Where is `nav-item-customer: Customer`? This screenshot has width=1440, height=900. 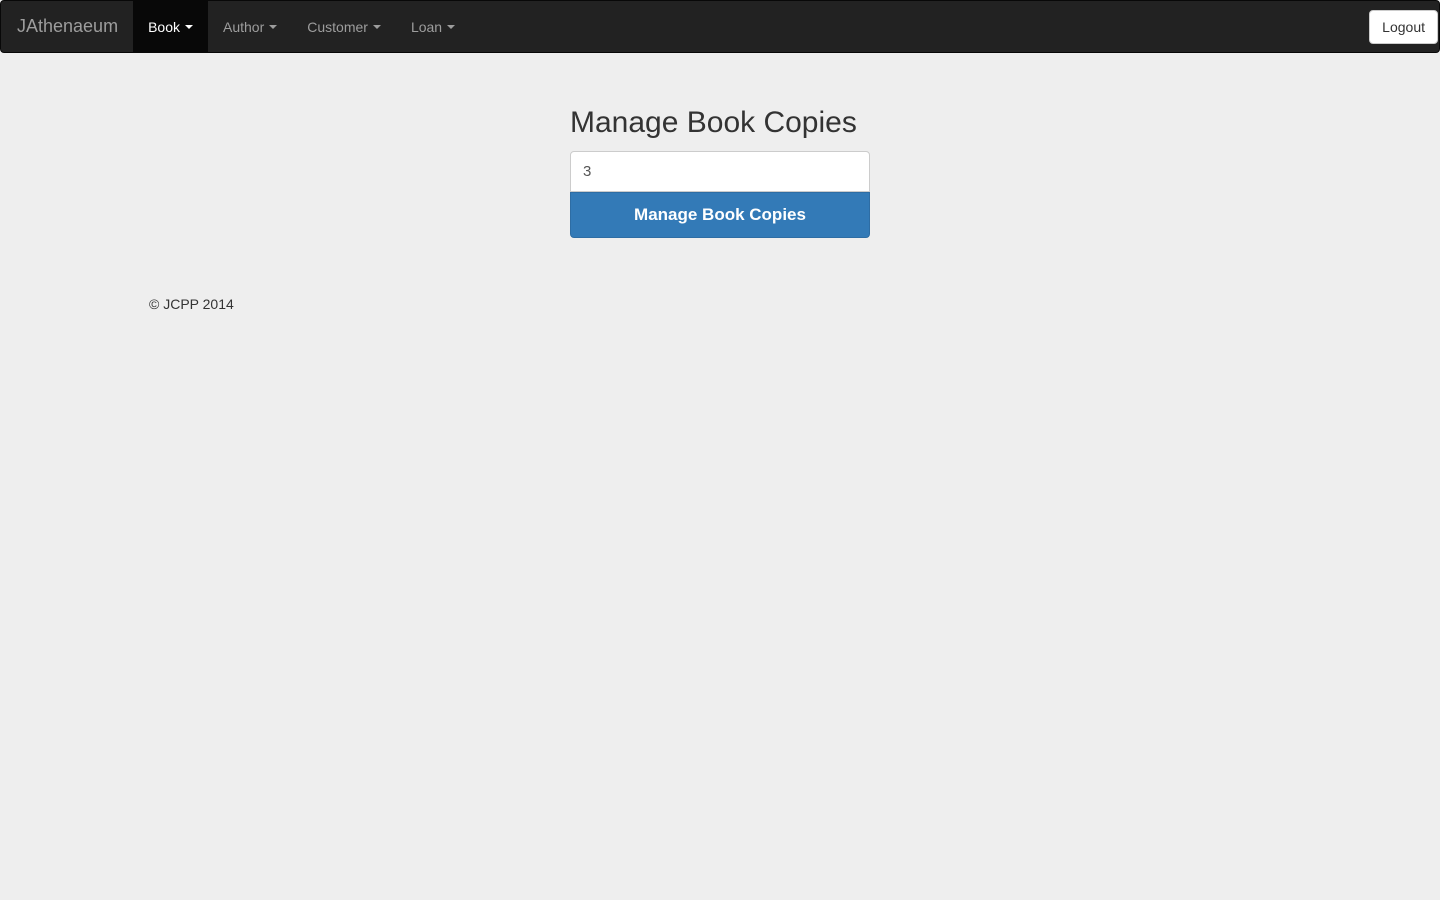 nav-item-customer: Customer is located at coordinates (344, 26).